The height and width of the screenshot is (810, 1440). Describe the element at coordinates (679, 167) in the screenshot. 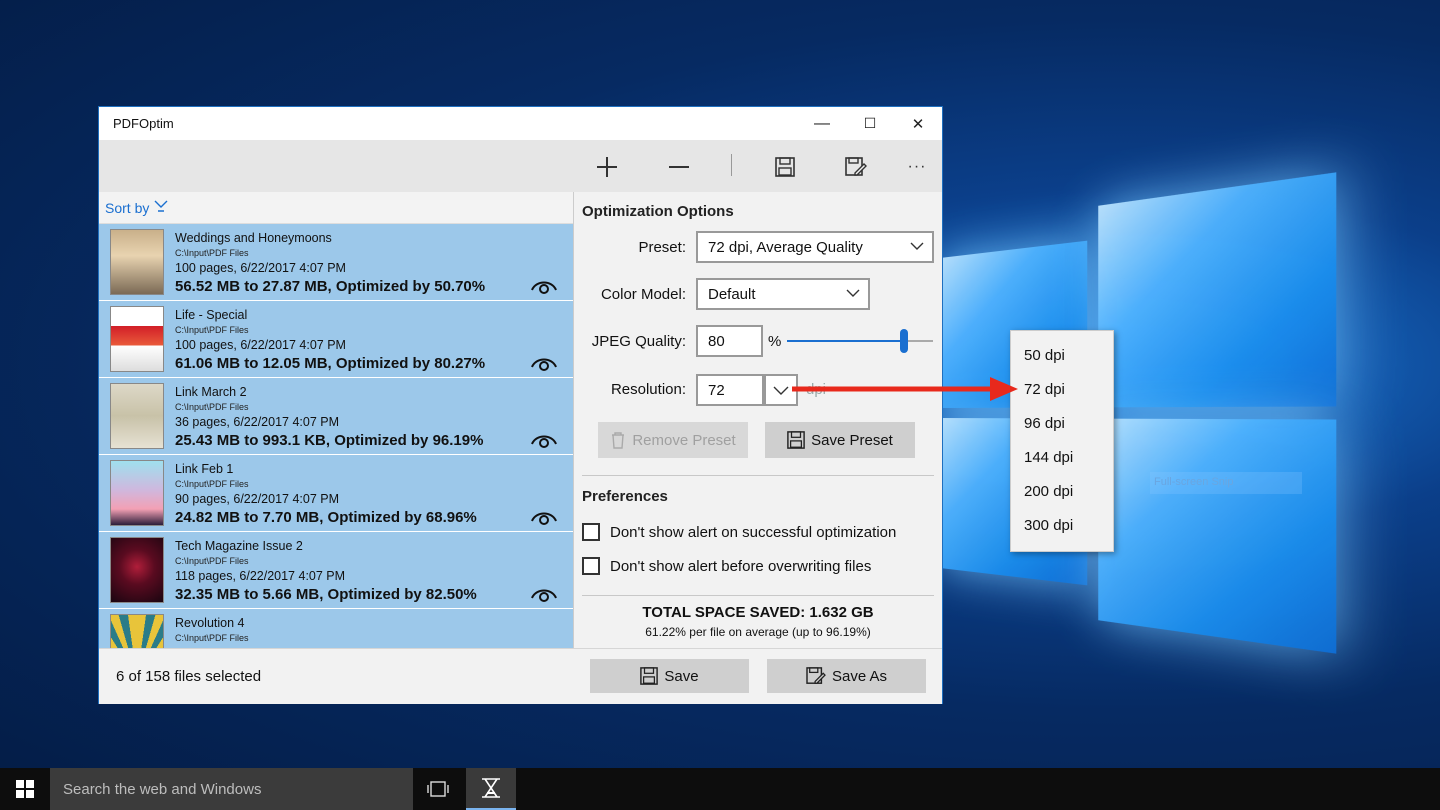

I see `remove-icon` at that location.